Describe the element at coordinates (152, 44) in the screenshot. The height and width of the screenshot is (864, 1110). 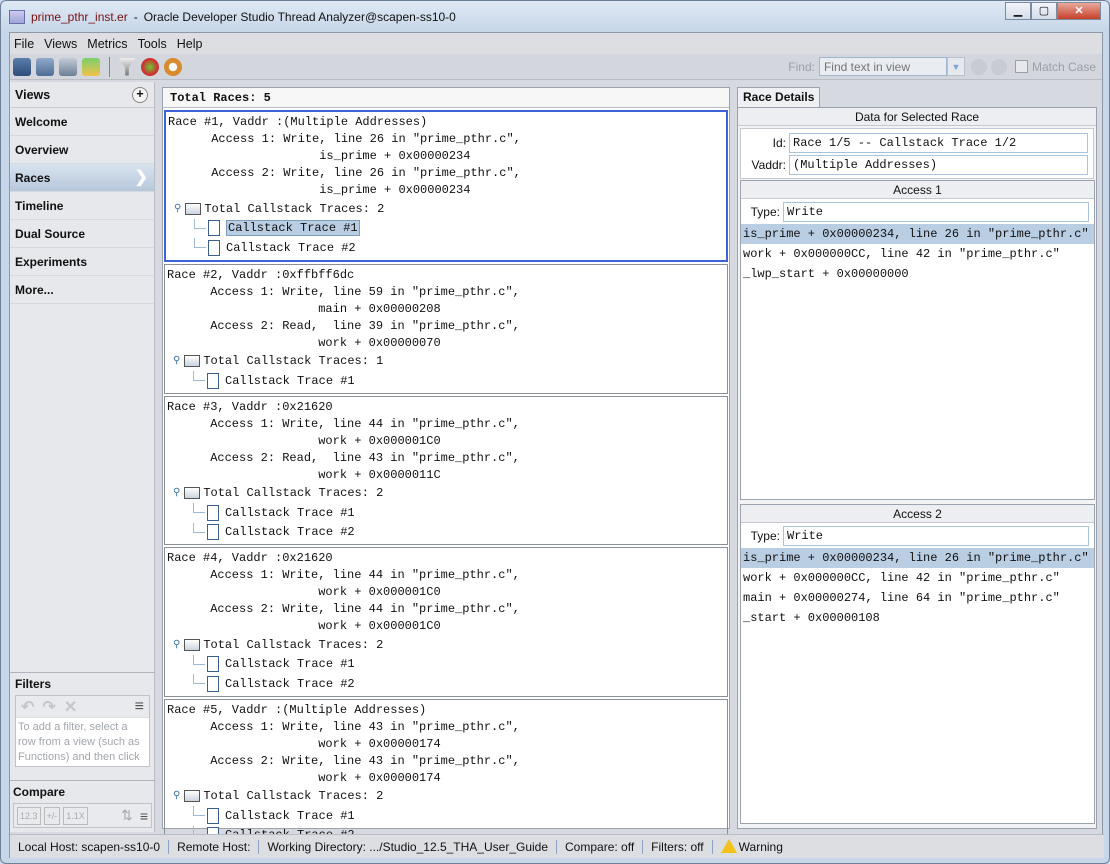
I see `menu-tools: Tools` at that location.